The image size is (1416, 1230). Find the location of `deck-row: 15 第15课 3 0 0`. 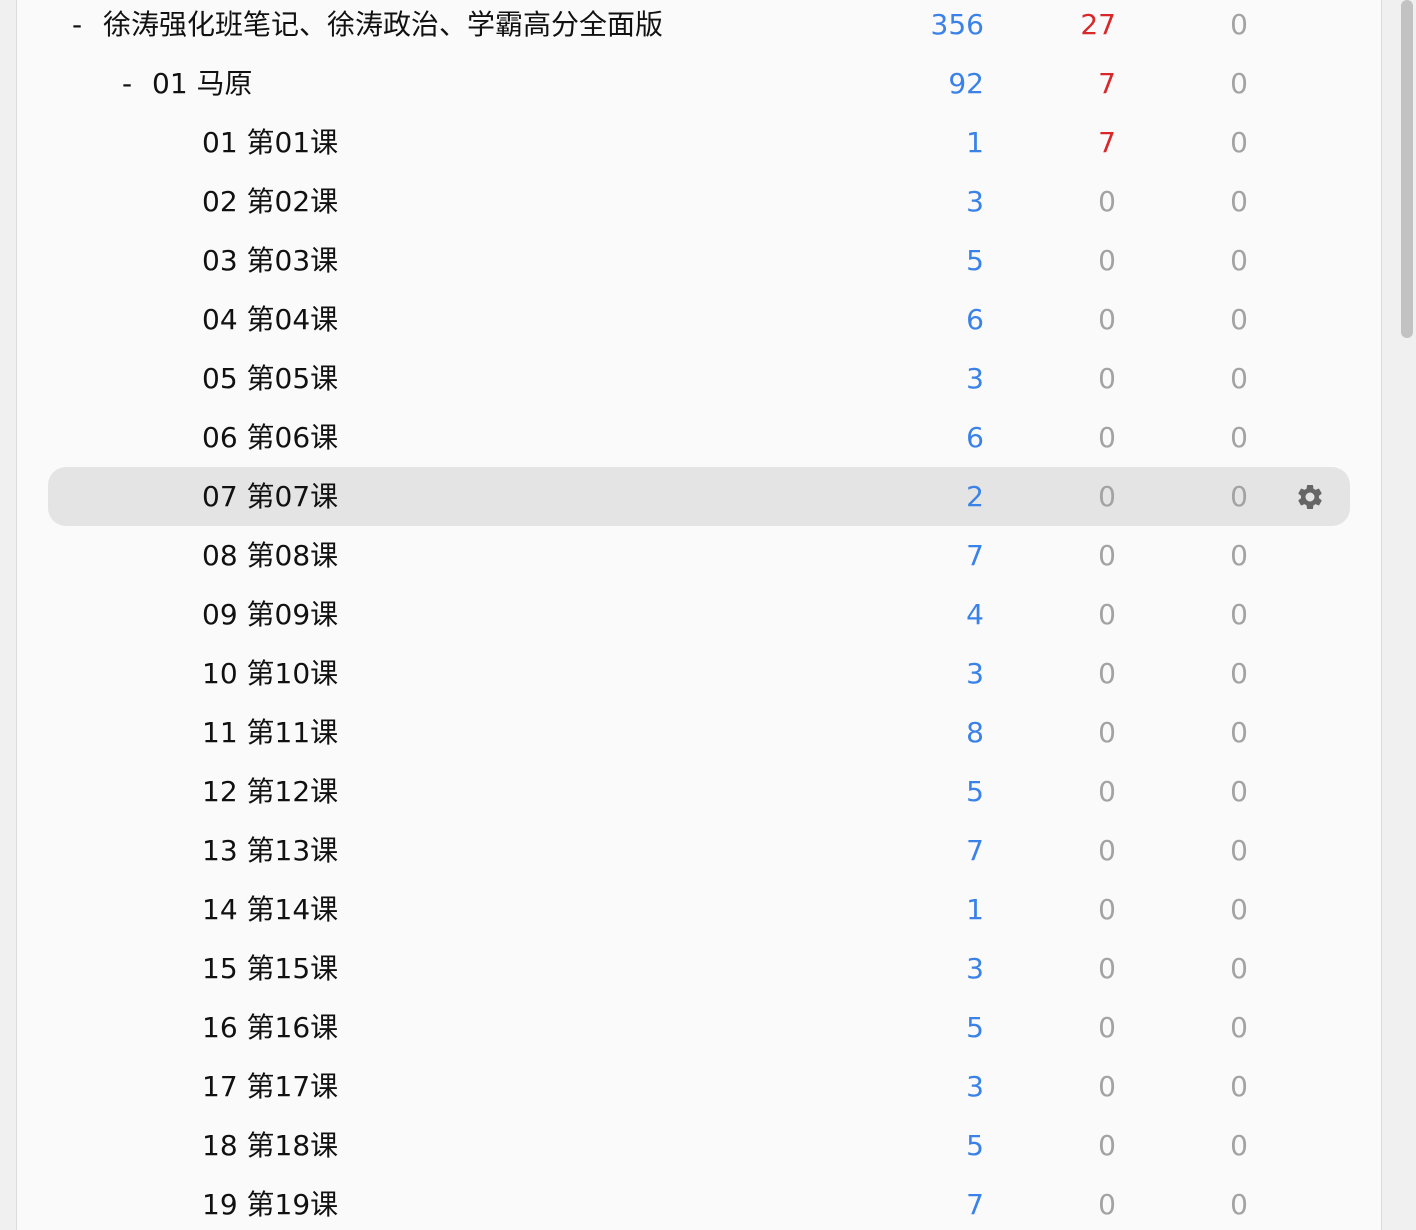

deck-row: 15 第15课 3 0 0 is located at coordinates (699, 968).